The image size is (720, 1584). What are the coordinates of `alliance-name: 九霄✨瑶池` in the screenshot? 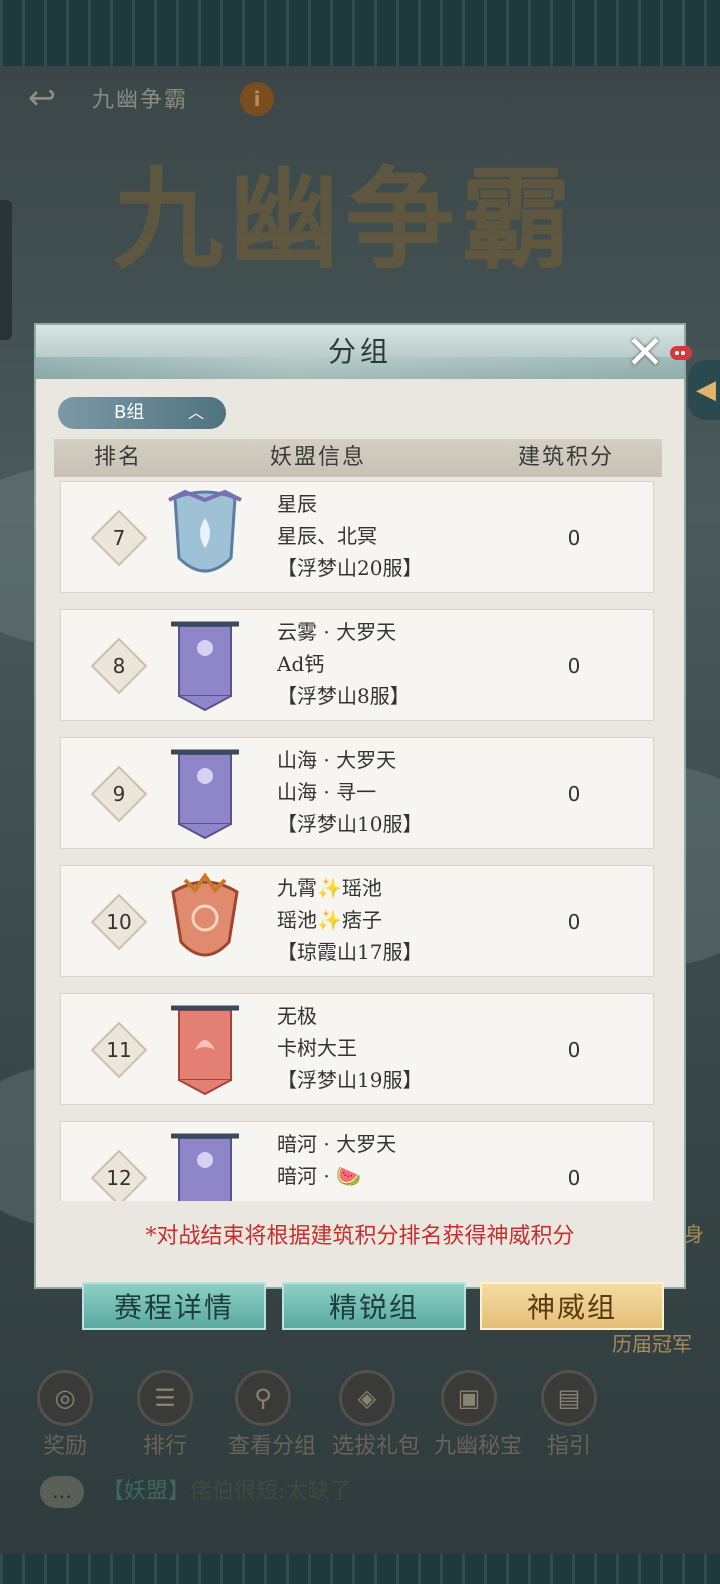 It's located at (329, 888).